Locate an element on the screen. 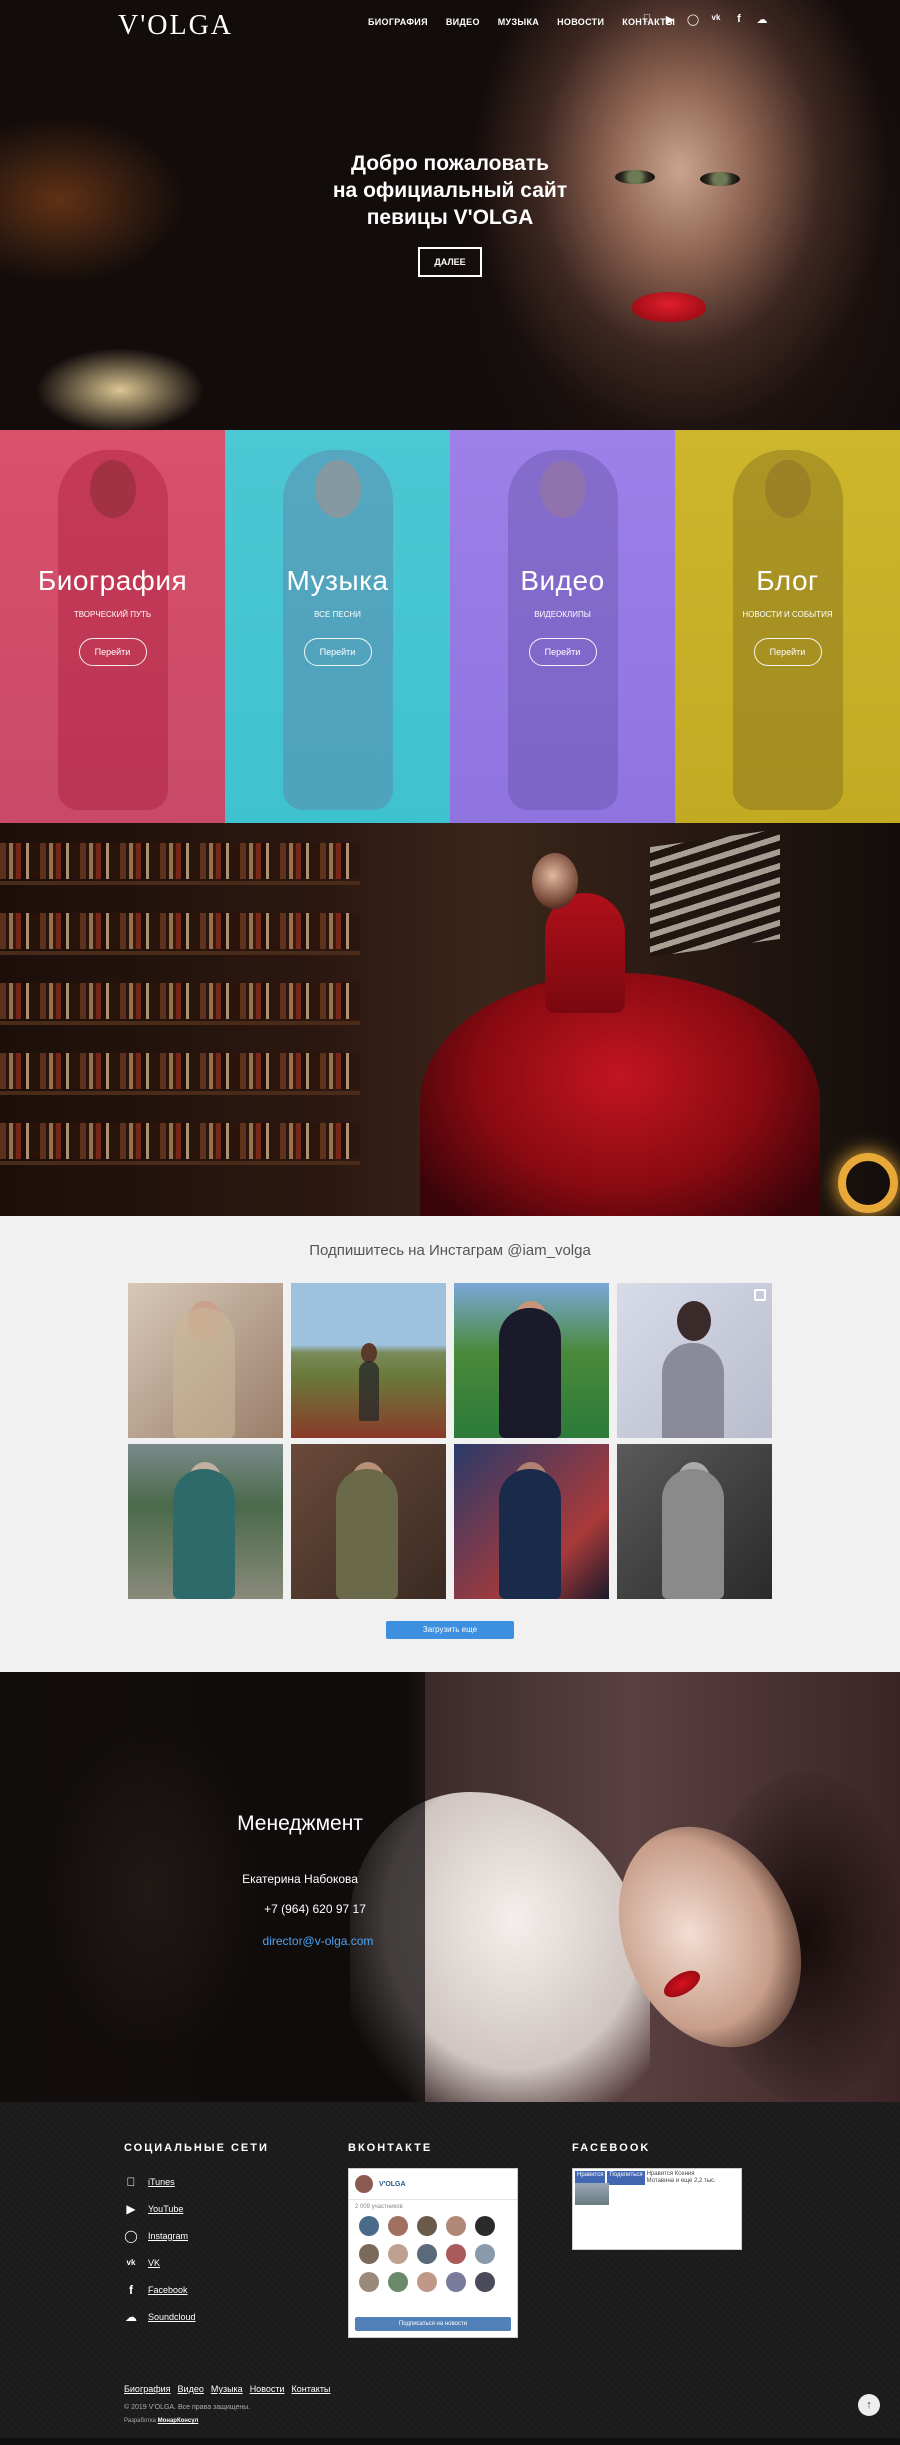  hero-title-line-3: певицы V'OLGA is located at coordinates (450, 217).